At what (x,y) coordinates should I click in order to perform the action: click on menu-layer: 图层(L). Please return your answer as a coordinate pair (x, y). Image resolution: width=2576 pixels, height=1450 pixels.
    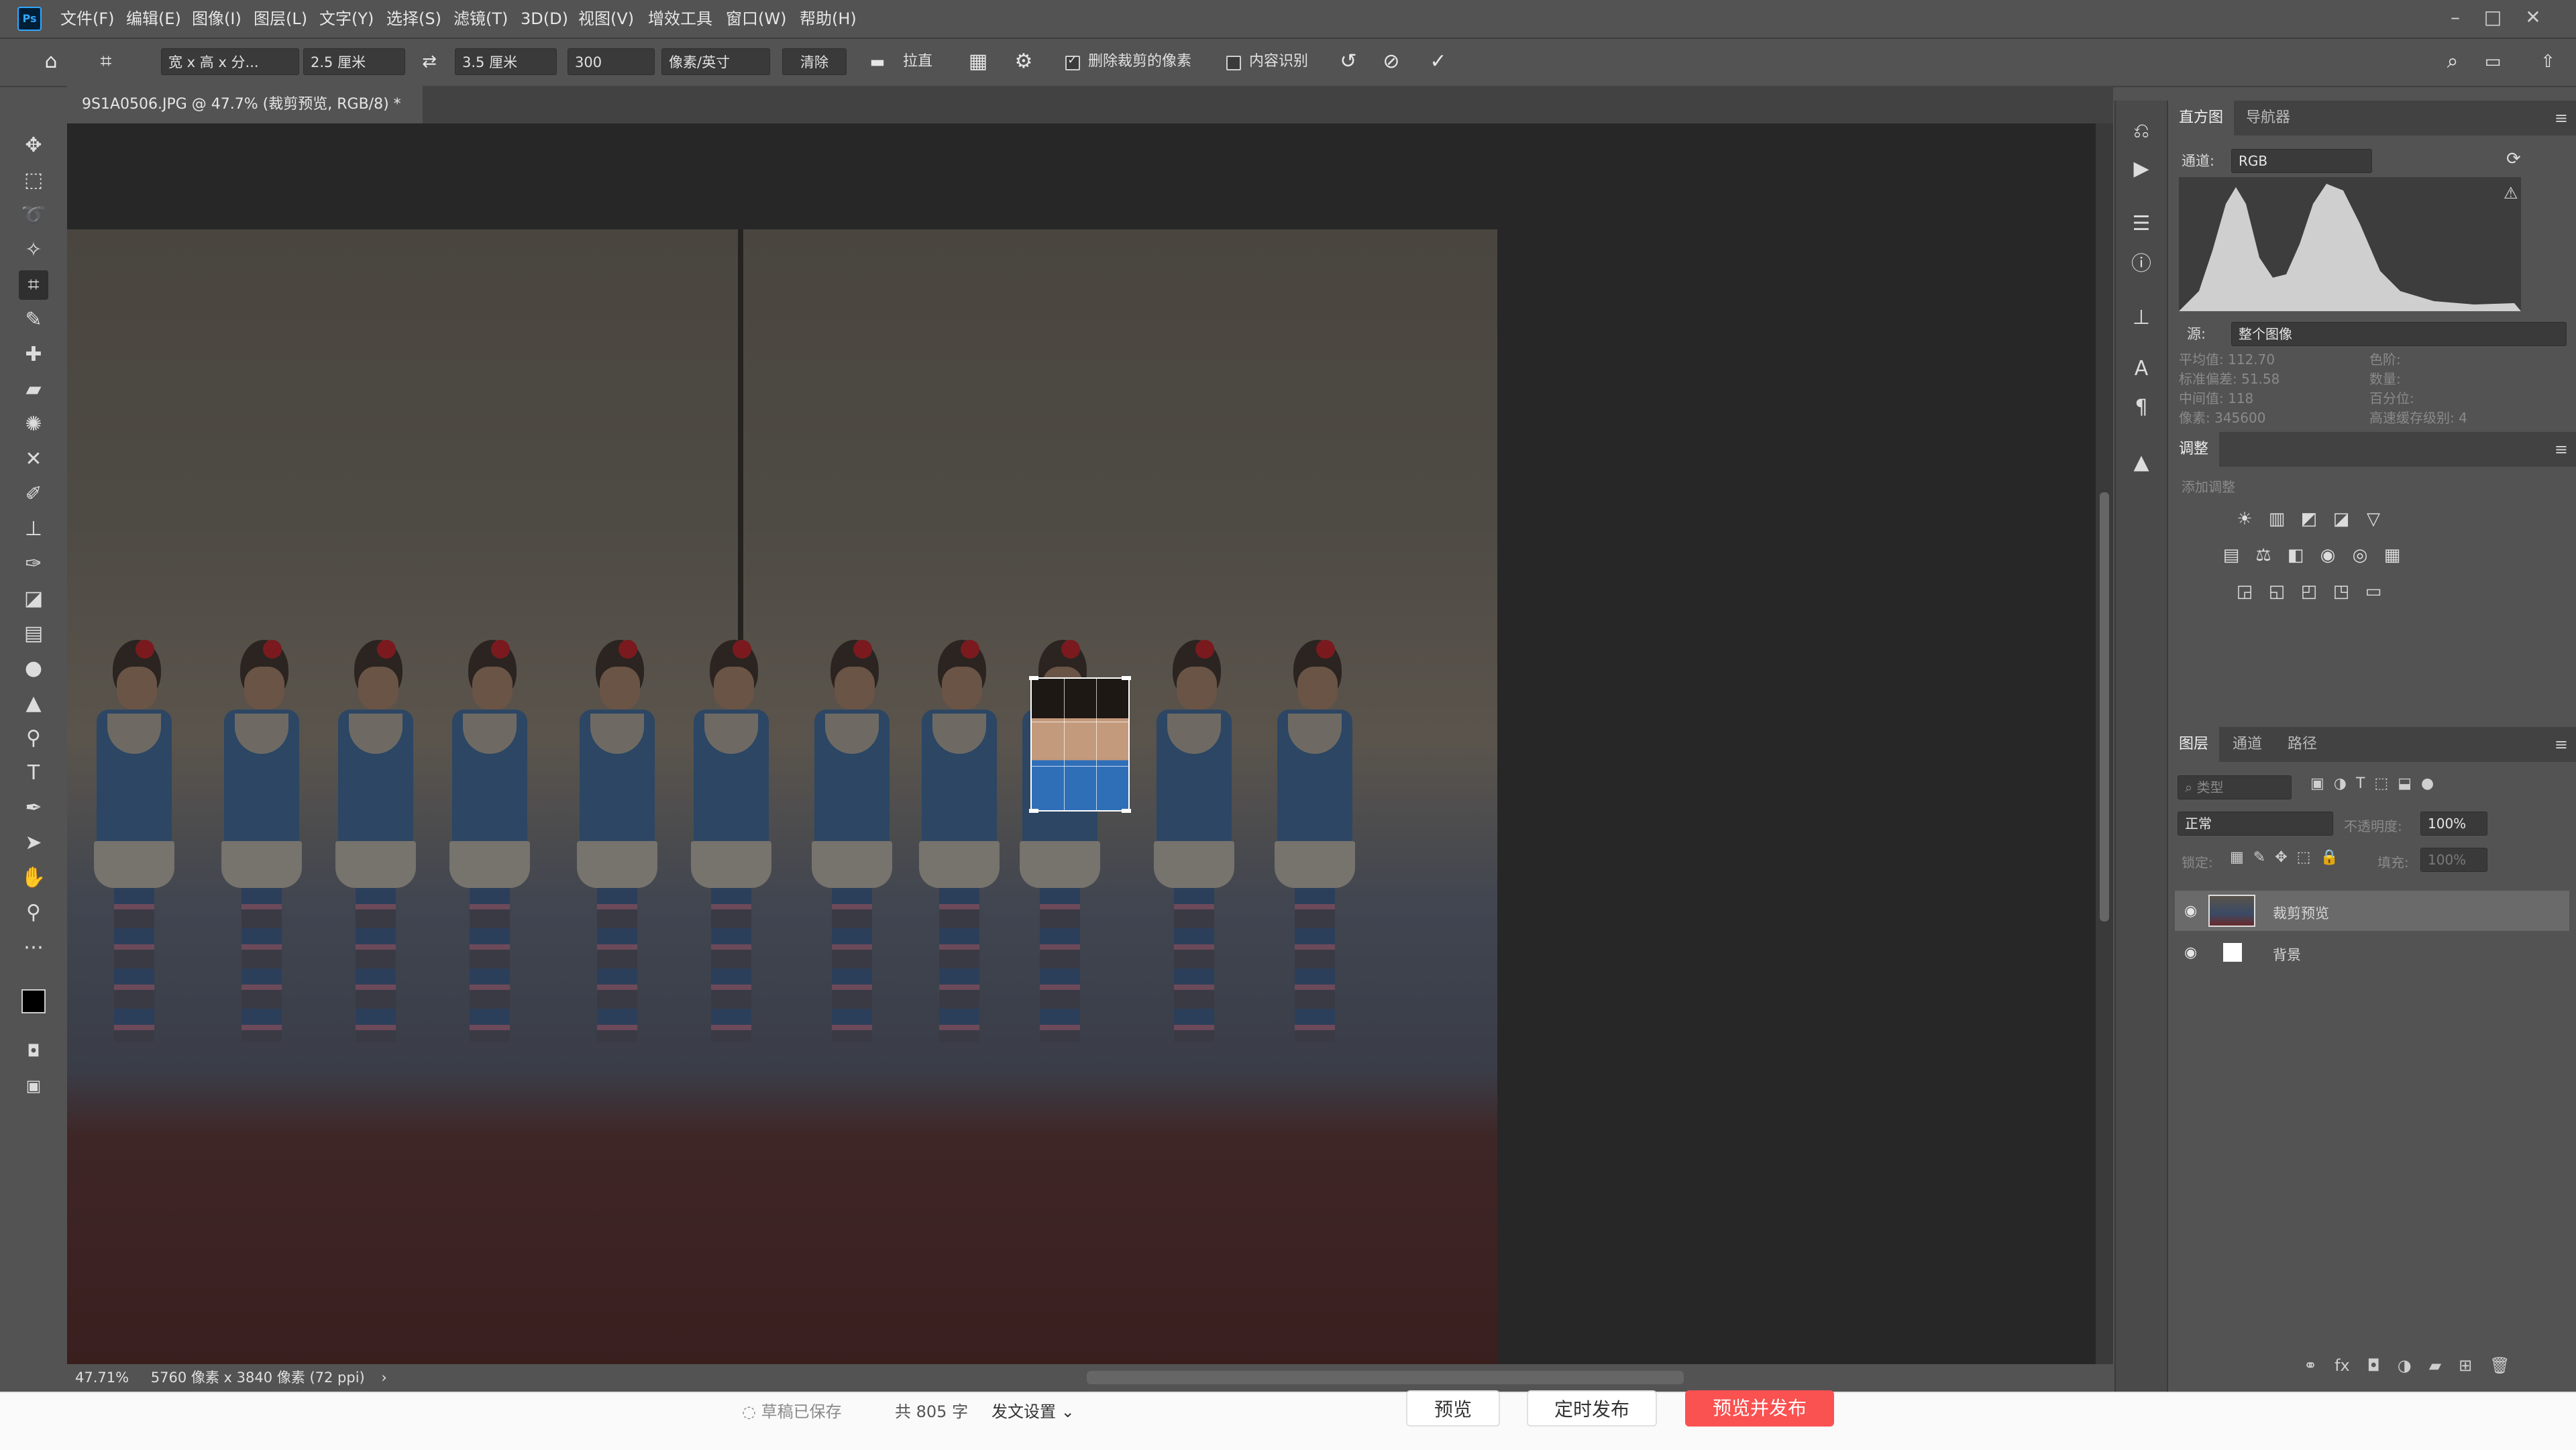
    Looking at the image, I should click on (280, 19).